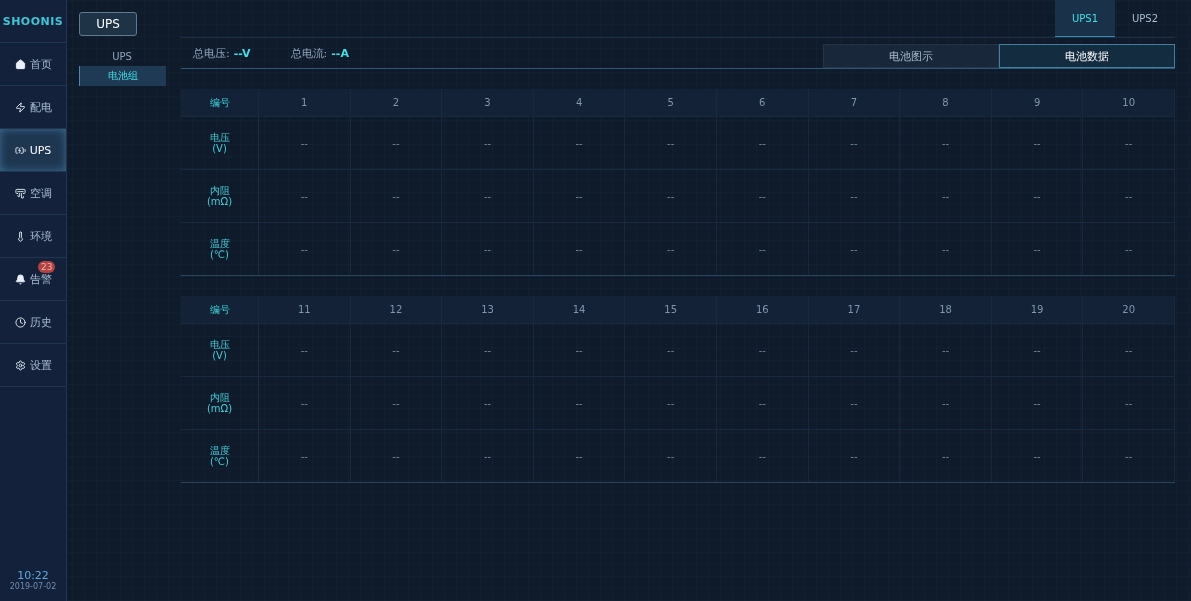 This screenshot has height=601, width=1191. Describe the element at coordinates (20, 107) in the screenshot. I see `lightning-icon` at that location.